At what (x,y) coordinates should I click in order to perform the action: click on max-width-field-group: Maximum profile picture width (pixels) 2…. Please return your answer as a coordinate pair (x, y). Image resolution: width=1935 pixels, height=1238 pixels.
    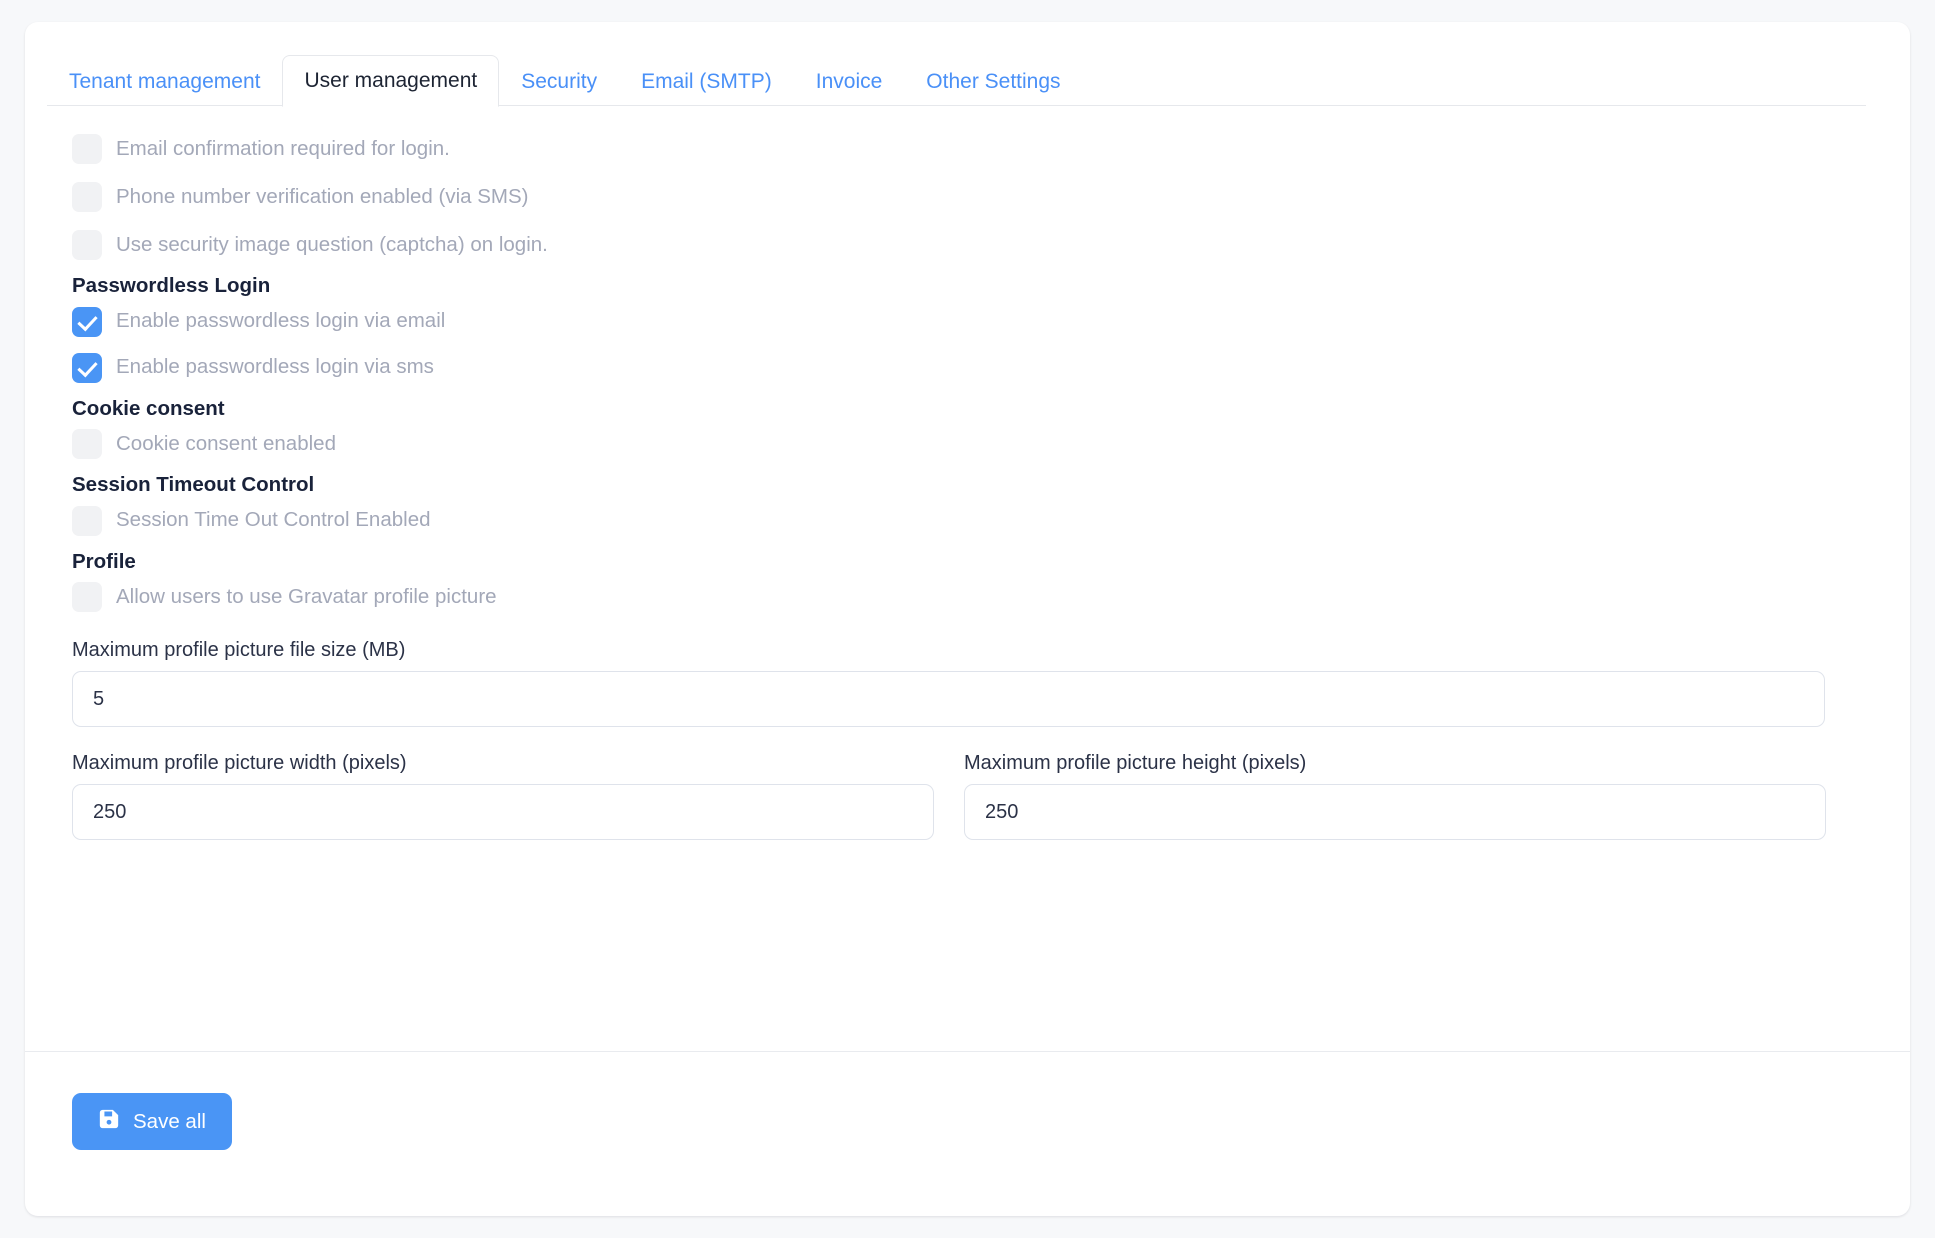
    Looking at the image, I should click on (503, 783).